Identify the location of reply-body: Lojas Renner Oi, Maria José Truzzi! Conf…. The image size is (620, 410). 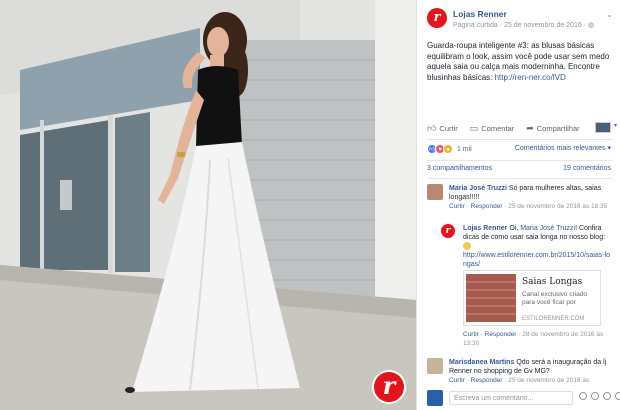
(538, 246).